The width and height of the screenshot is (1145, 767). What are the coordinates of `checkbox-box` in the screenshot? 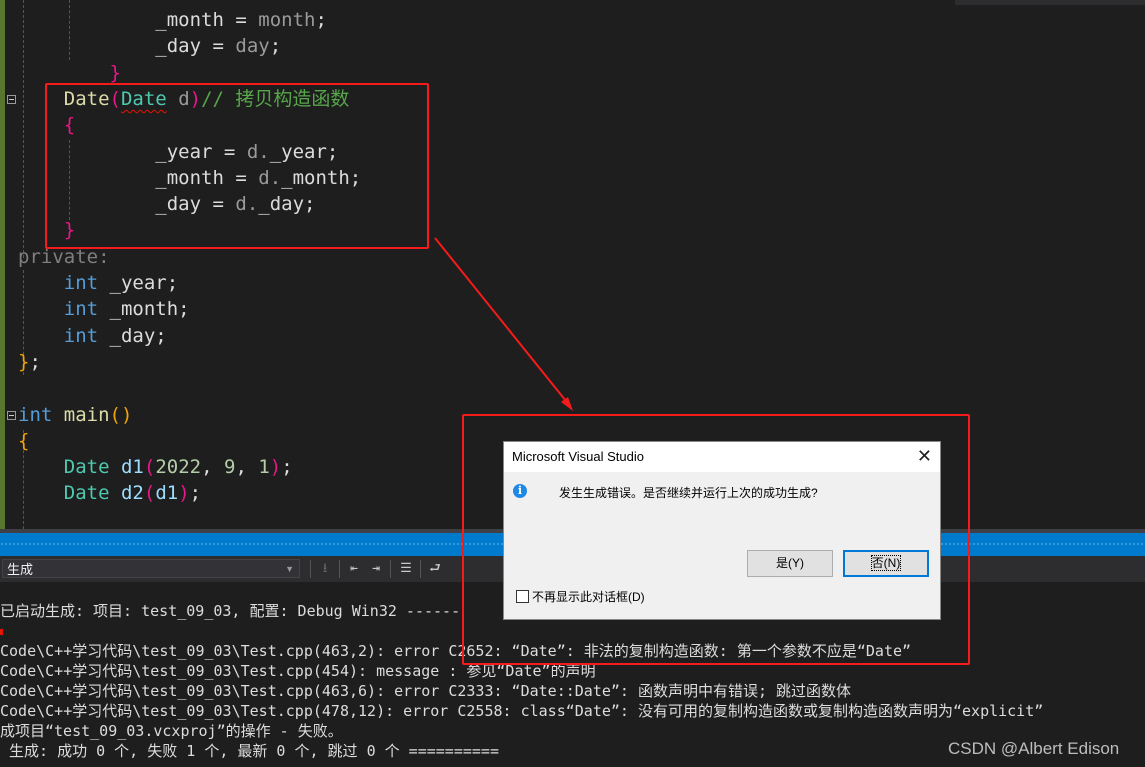 It's located at (522, 596).